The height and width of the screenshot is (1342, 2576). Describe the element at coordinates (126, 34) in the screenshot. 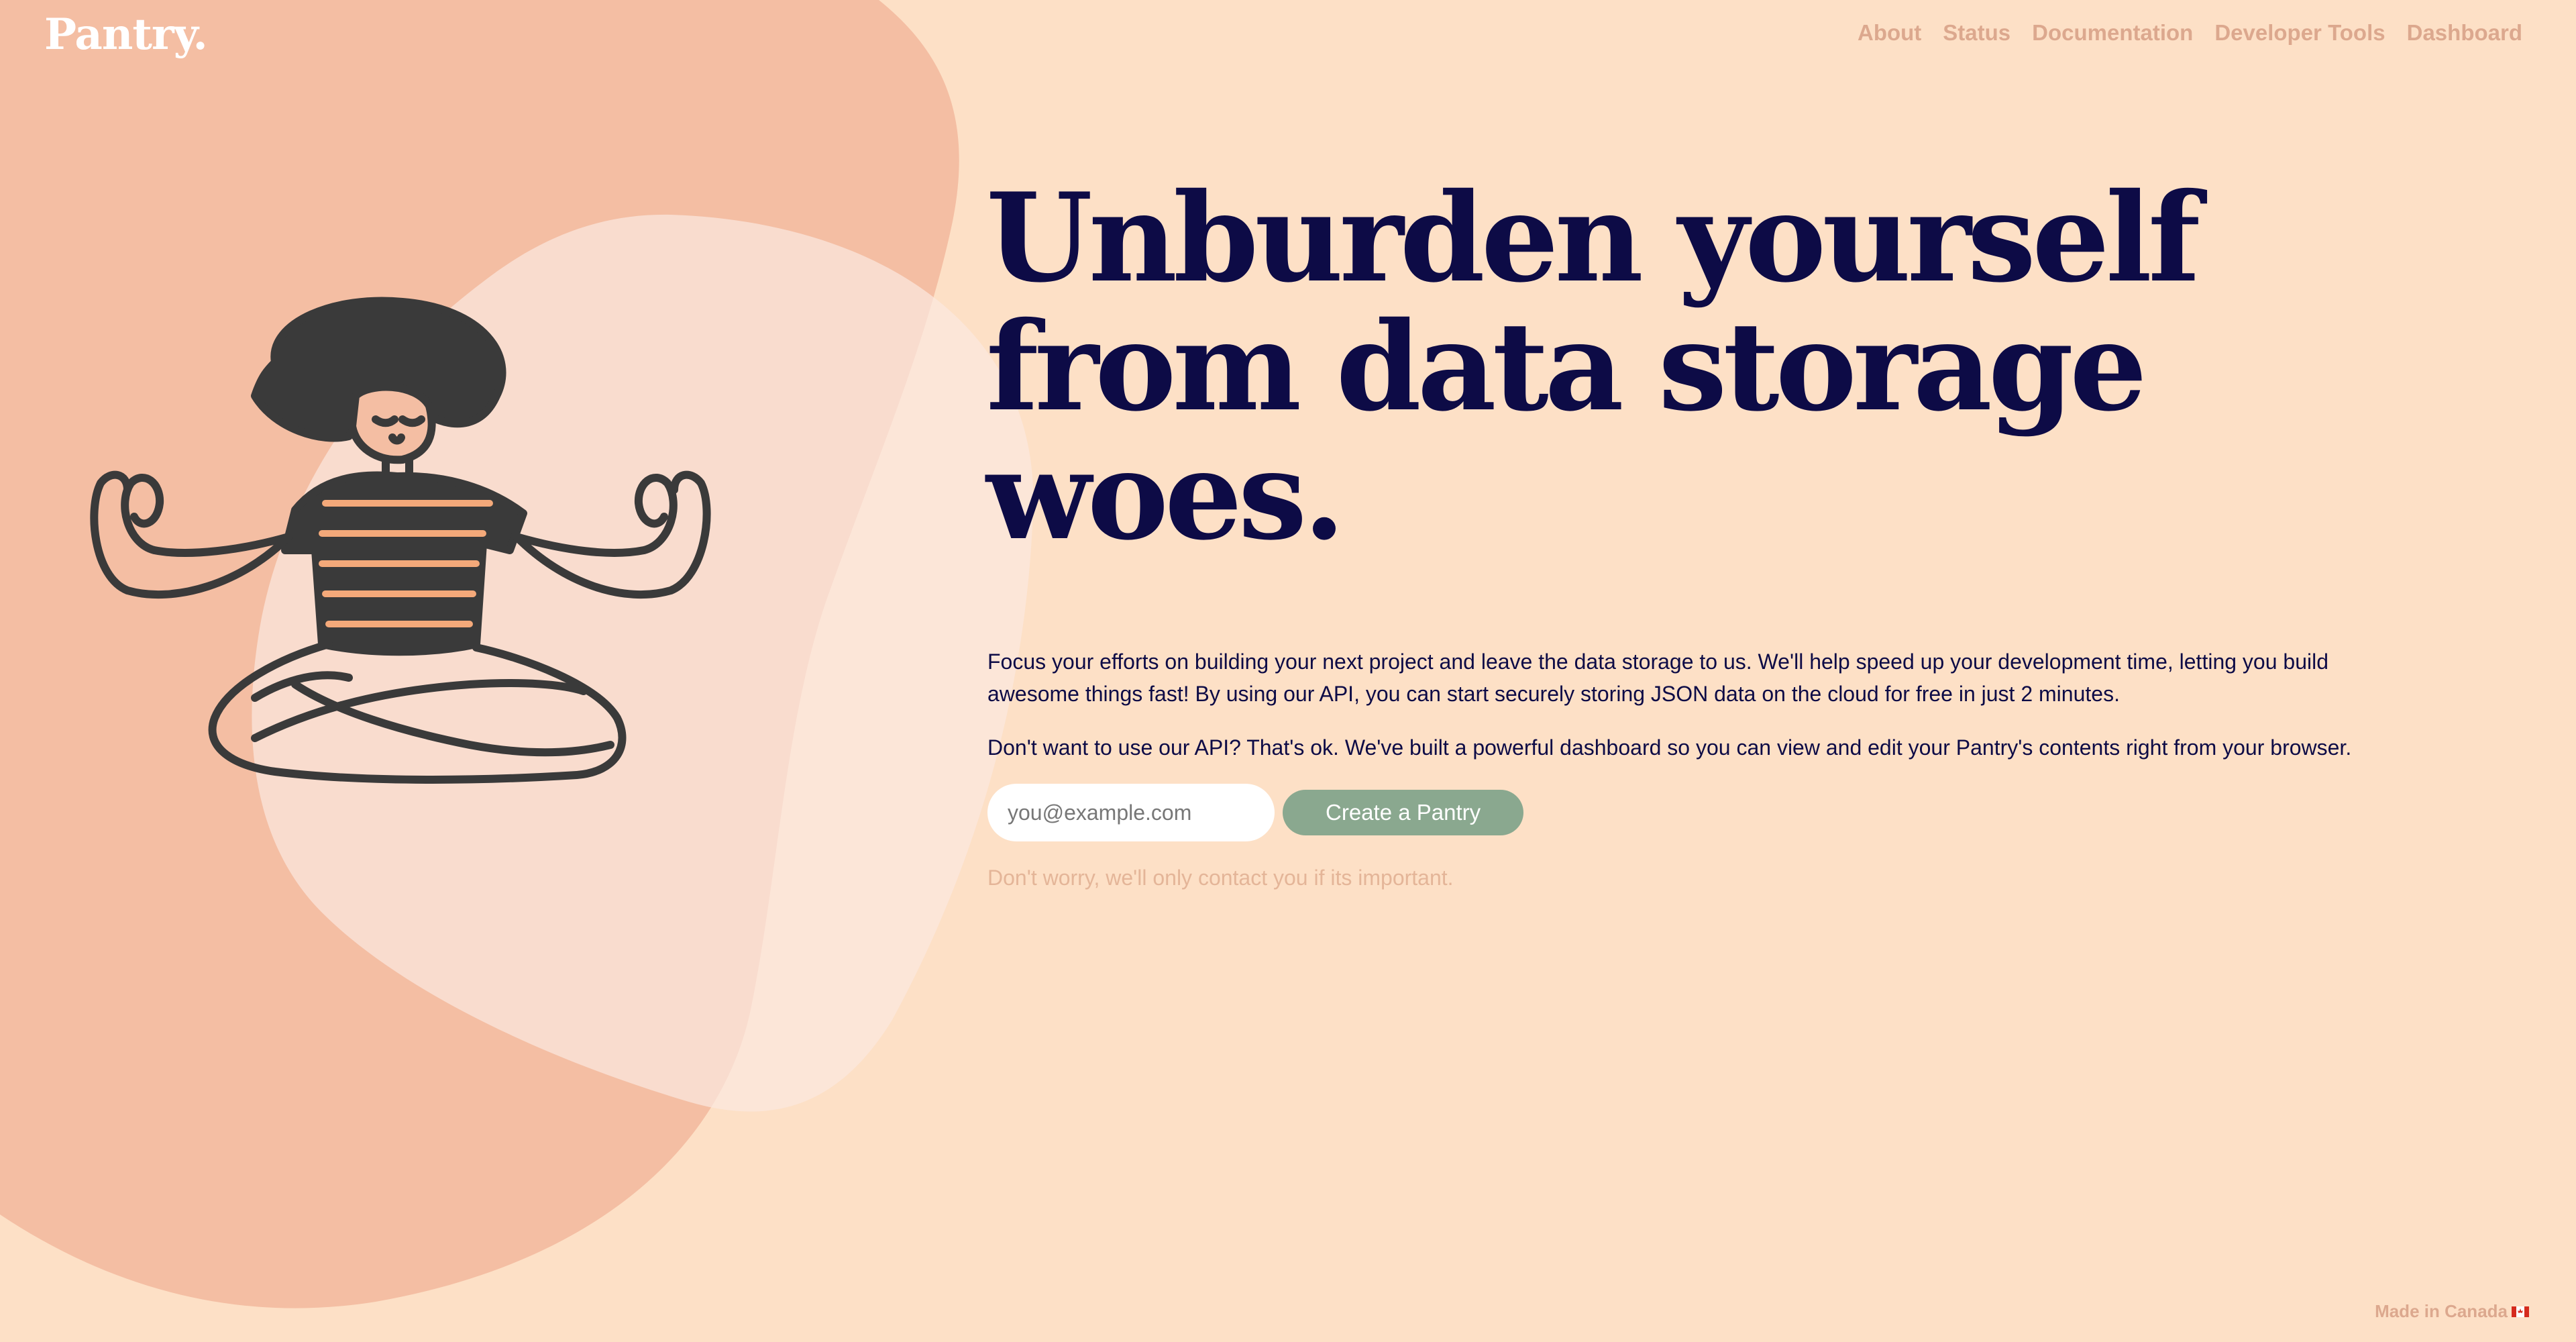

I see `logo: Pantry.` at that location.